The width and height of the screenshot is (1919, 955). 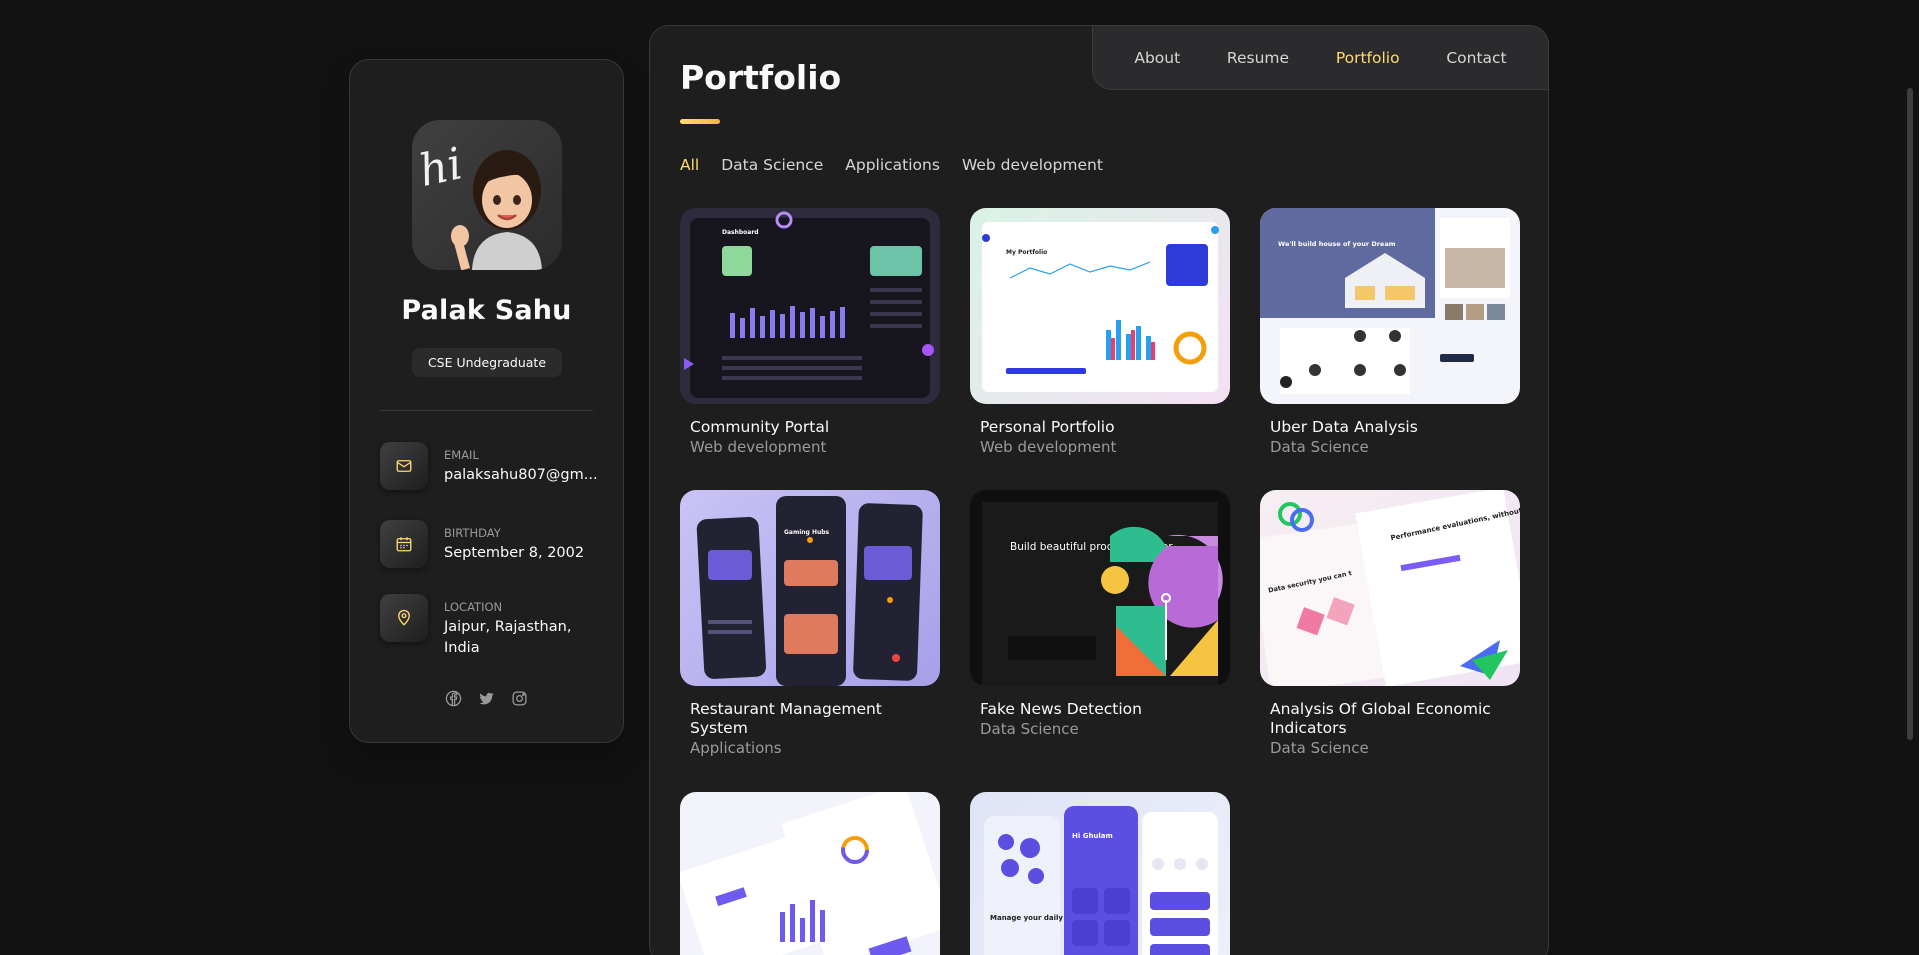 I want to click on twitter-icon, so click(x=486, y=698).